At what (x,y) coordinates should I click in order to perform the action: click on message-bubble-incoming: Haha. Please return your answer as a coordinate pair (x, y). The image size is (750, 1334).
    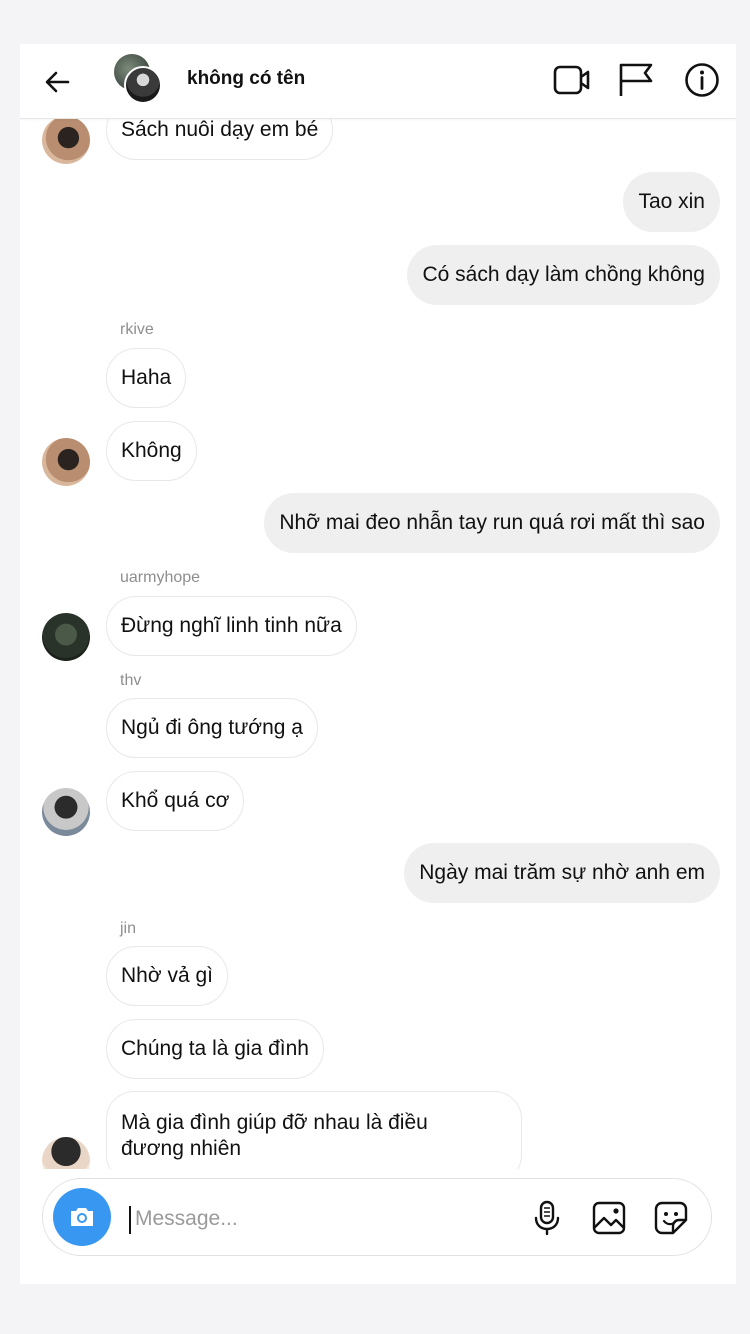
    Looking at the image, I should click on (146, 378).